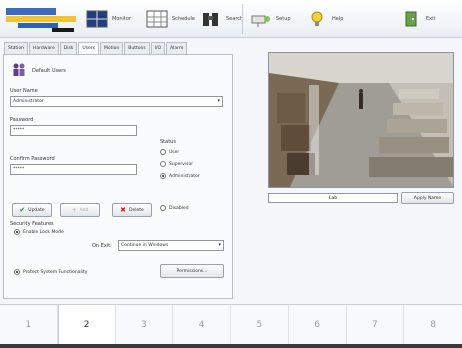 The width and height of the screenshot is (462, 348). Describe the element at coordinates (32, 224) in the screenshot. I see `security-features-label: Security Features` at that location.